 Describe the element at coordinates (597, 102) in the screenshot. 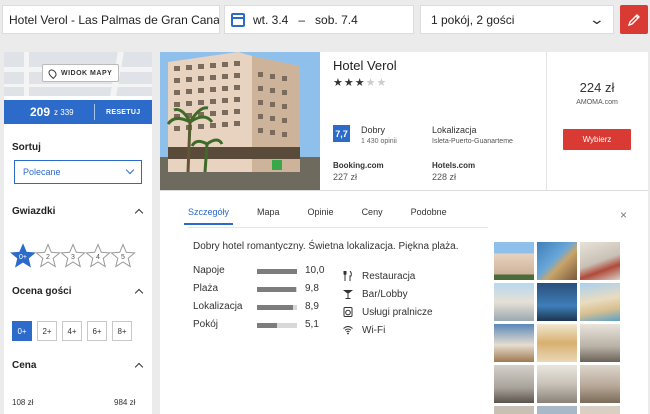

I see `best-deal-site: AMOMA.com` at that location.